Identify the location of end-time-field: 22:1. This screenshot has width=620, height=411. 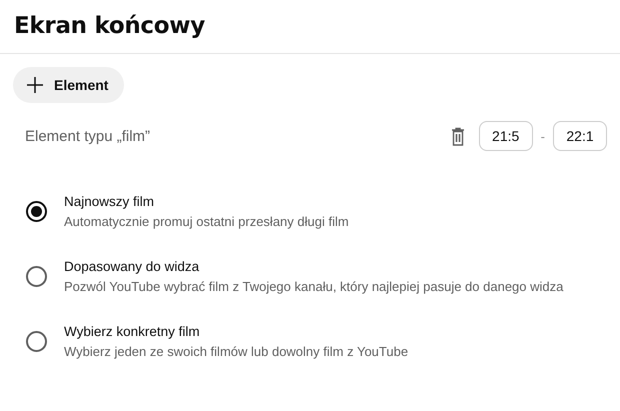
(580, 136).